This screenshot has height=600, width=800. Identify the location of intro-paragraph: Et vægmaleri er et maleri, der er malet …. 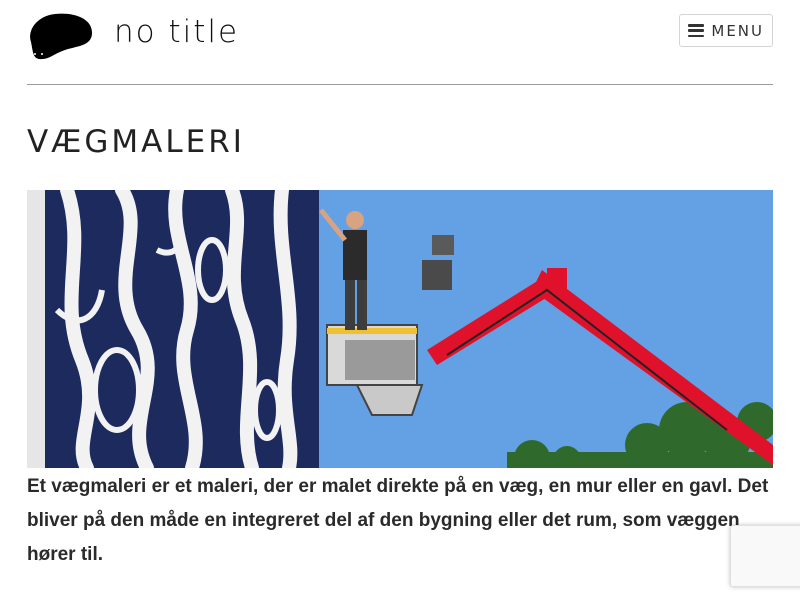
(398, 520).